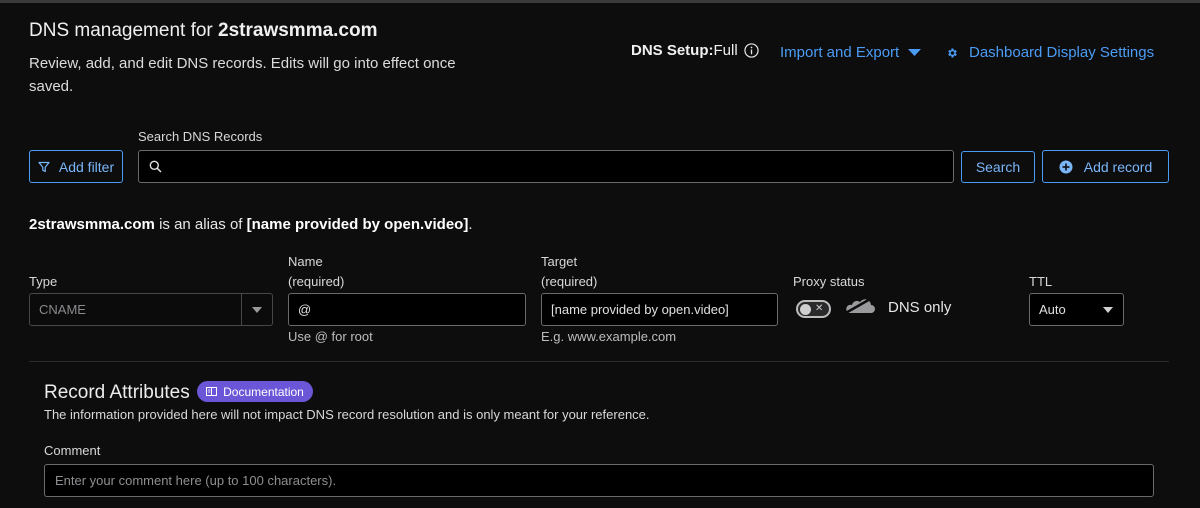 Image resolution: width=1200 pixels, height=508 pixels. Describe the element at coordinates (603, 480) in the screenshot. I see `comment-input` at that location.